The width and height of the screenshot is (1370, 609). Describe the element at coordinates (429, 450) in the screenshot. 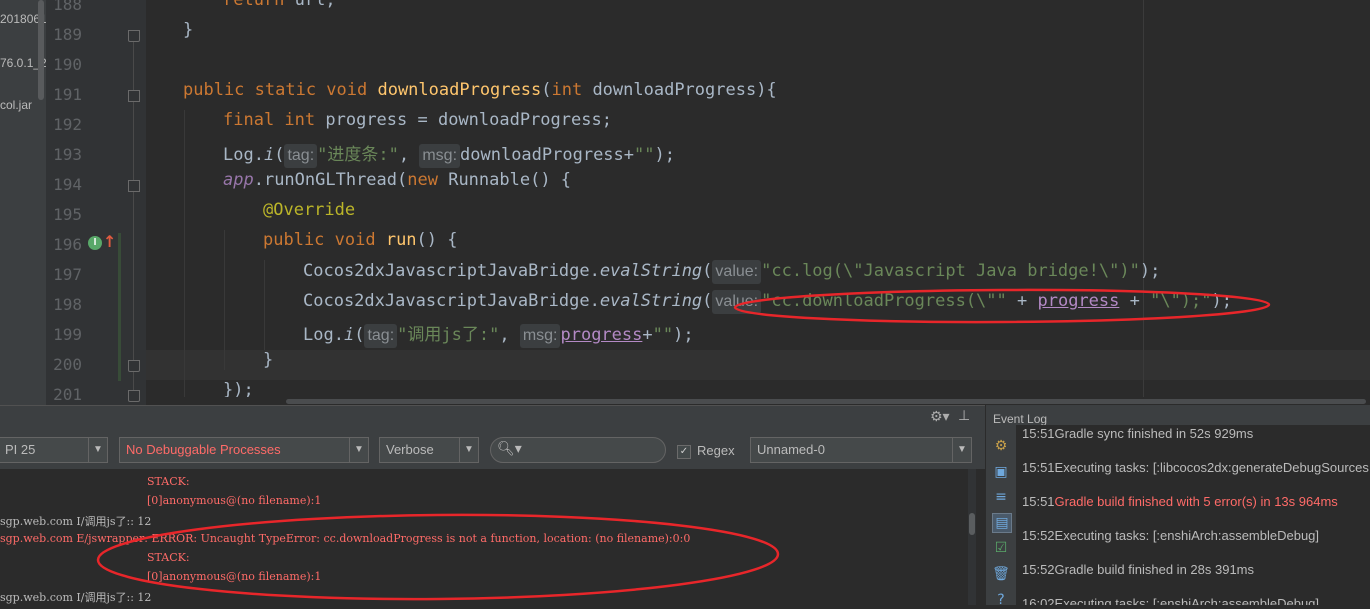

I see `log-level-select: Verbose ▼` at that location.